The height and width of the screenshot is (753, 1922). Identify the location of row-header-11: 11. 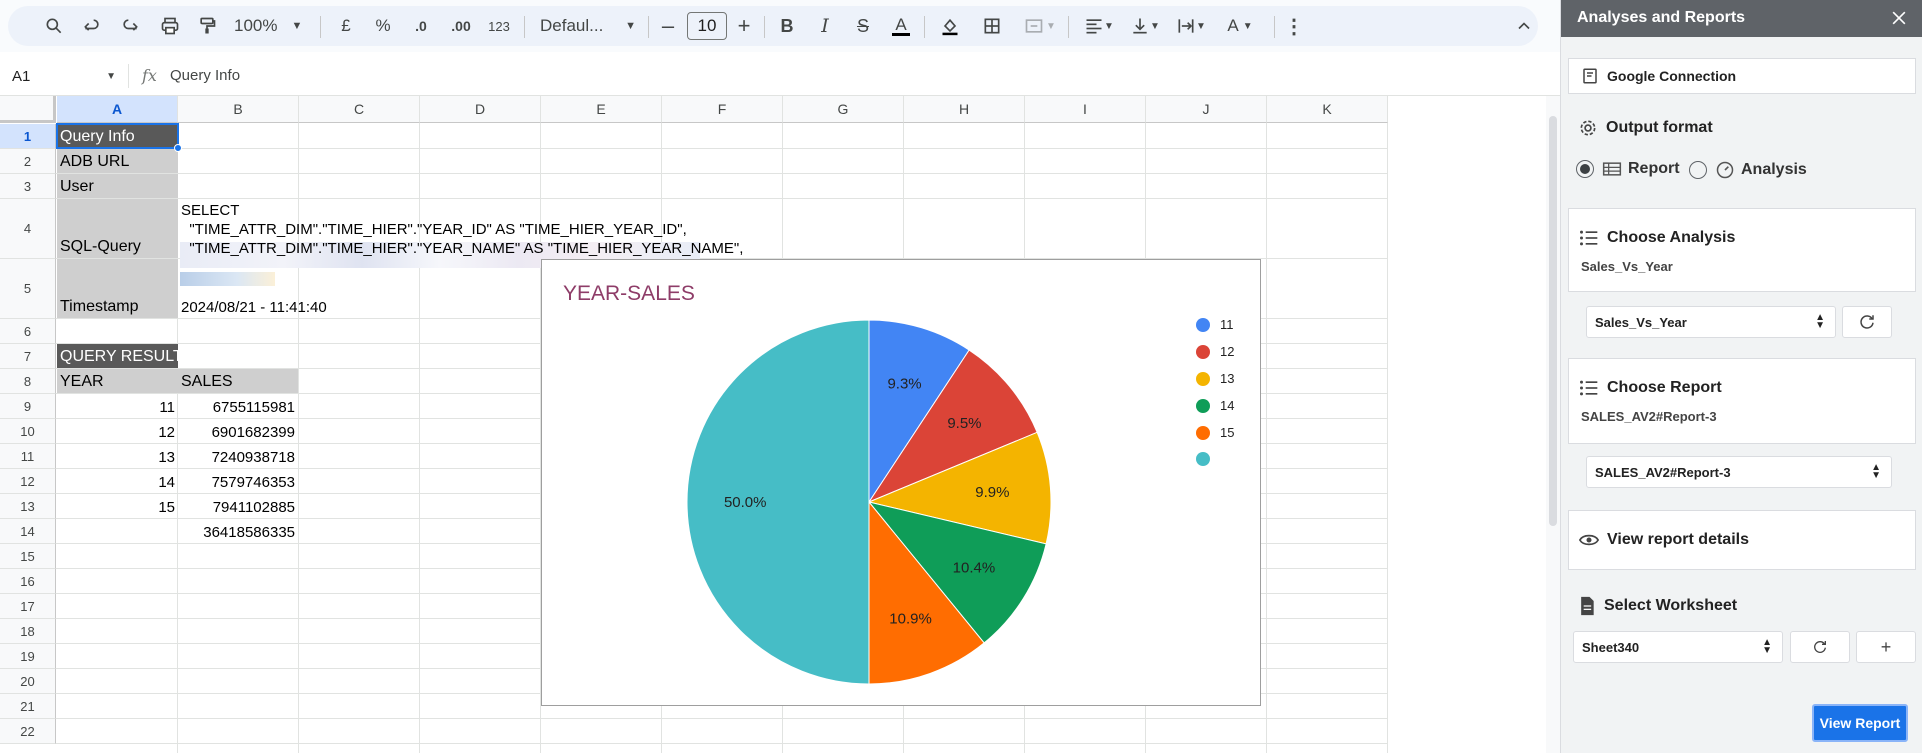
(28, 456).